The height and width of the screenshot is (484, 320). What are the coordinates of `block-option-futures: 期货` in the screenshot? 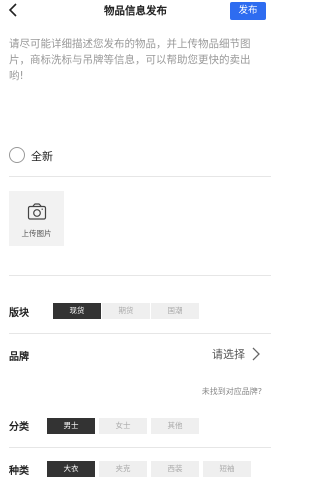 It's located at (126, 311).